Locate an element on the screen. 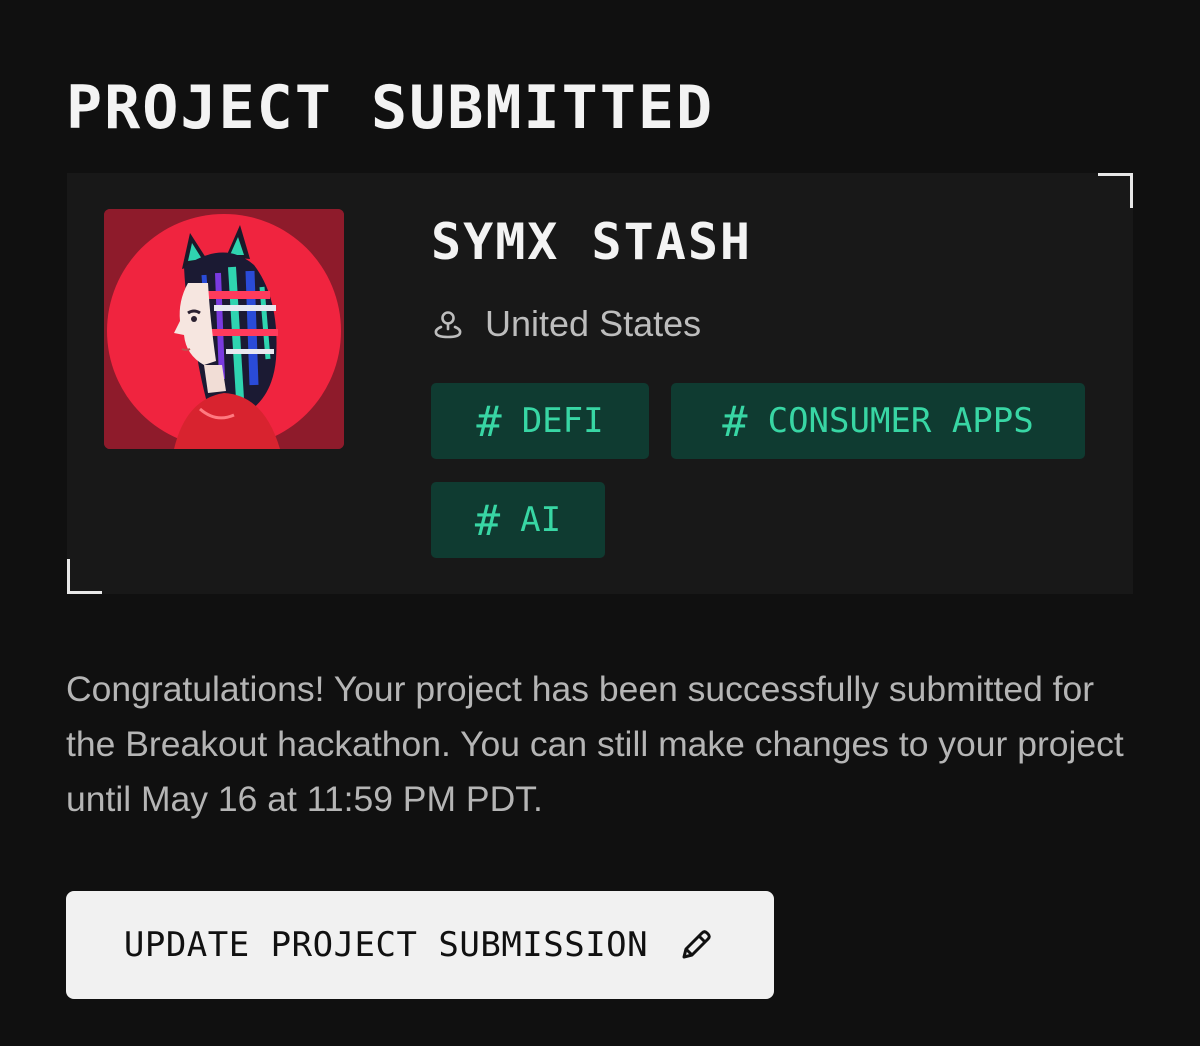 Image resolution: width=1200 pixels, height=1046 pixels. location-pin-icon is located at coordinates (448, 324).